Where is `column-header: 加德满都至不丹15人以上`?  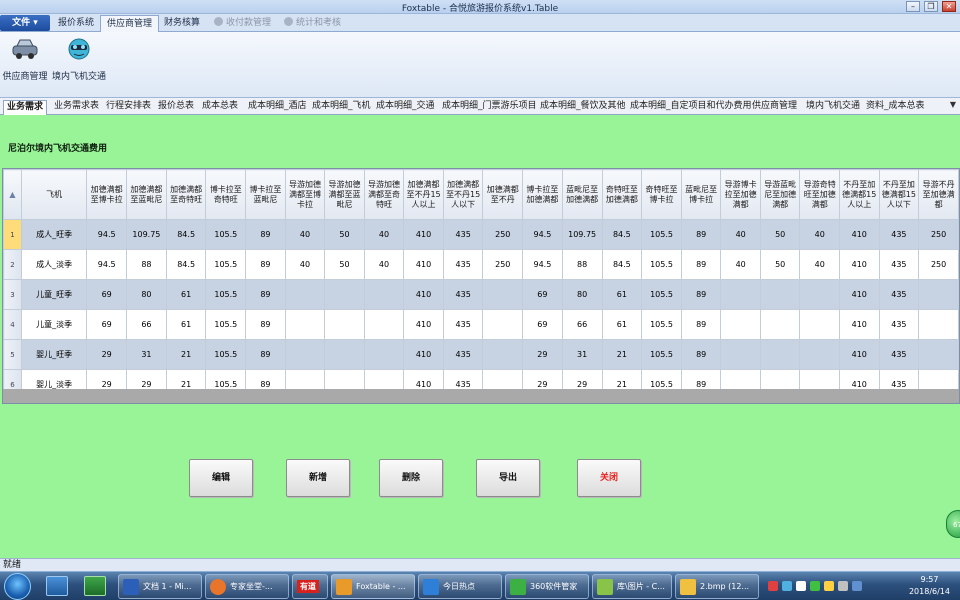
column-header: 加德满都至不丹15人以上 is located at coordinates (423, 194).